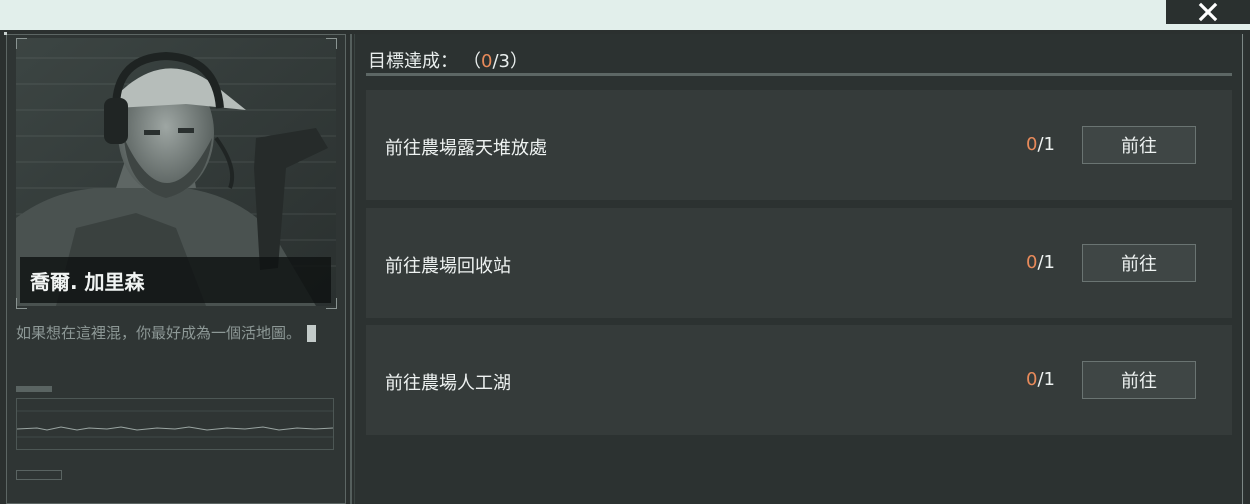  Describe the element at coordinates (487, 61) in the screenshot. I see `objectives-done: 0` at that location.